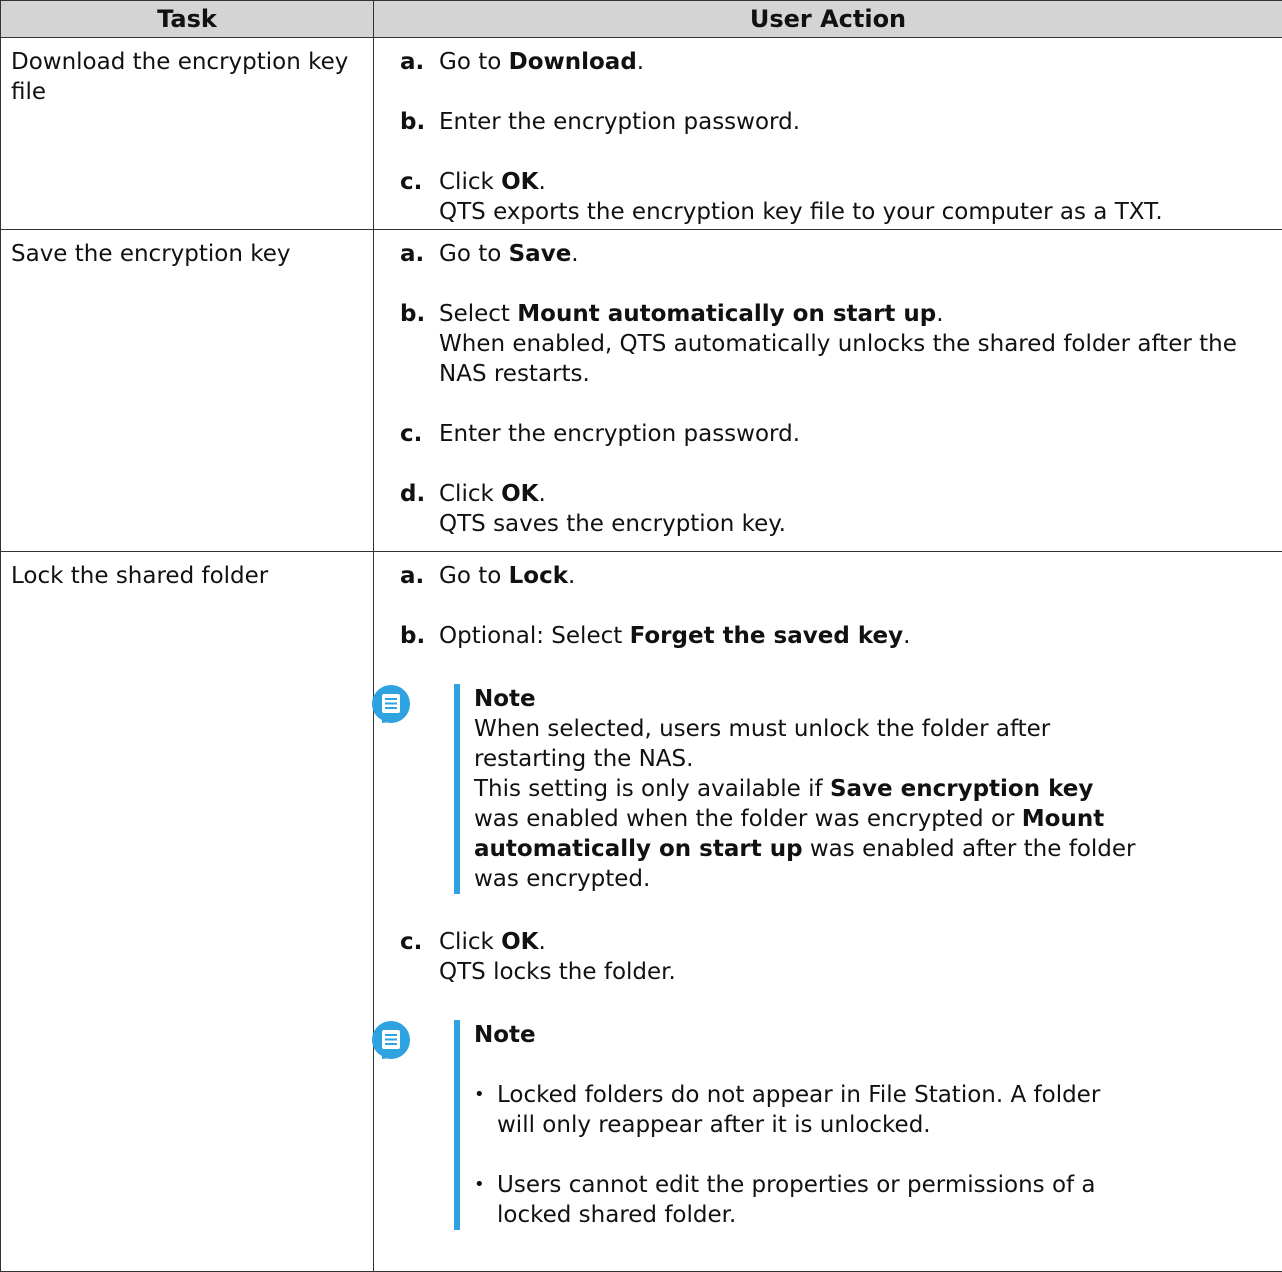 Image resolution: width=1282 pixels, height=1272 pixels. I want to click on step: c. Enter the encryption password., so click(835, 434).